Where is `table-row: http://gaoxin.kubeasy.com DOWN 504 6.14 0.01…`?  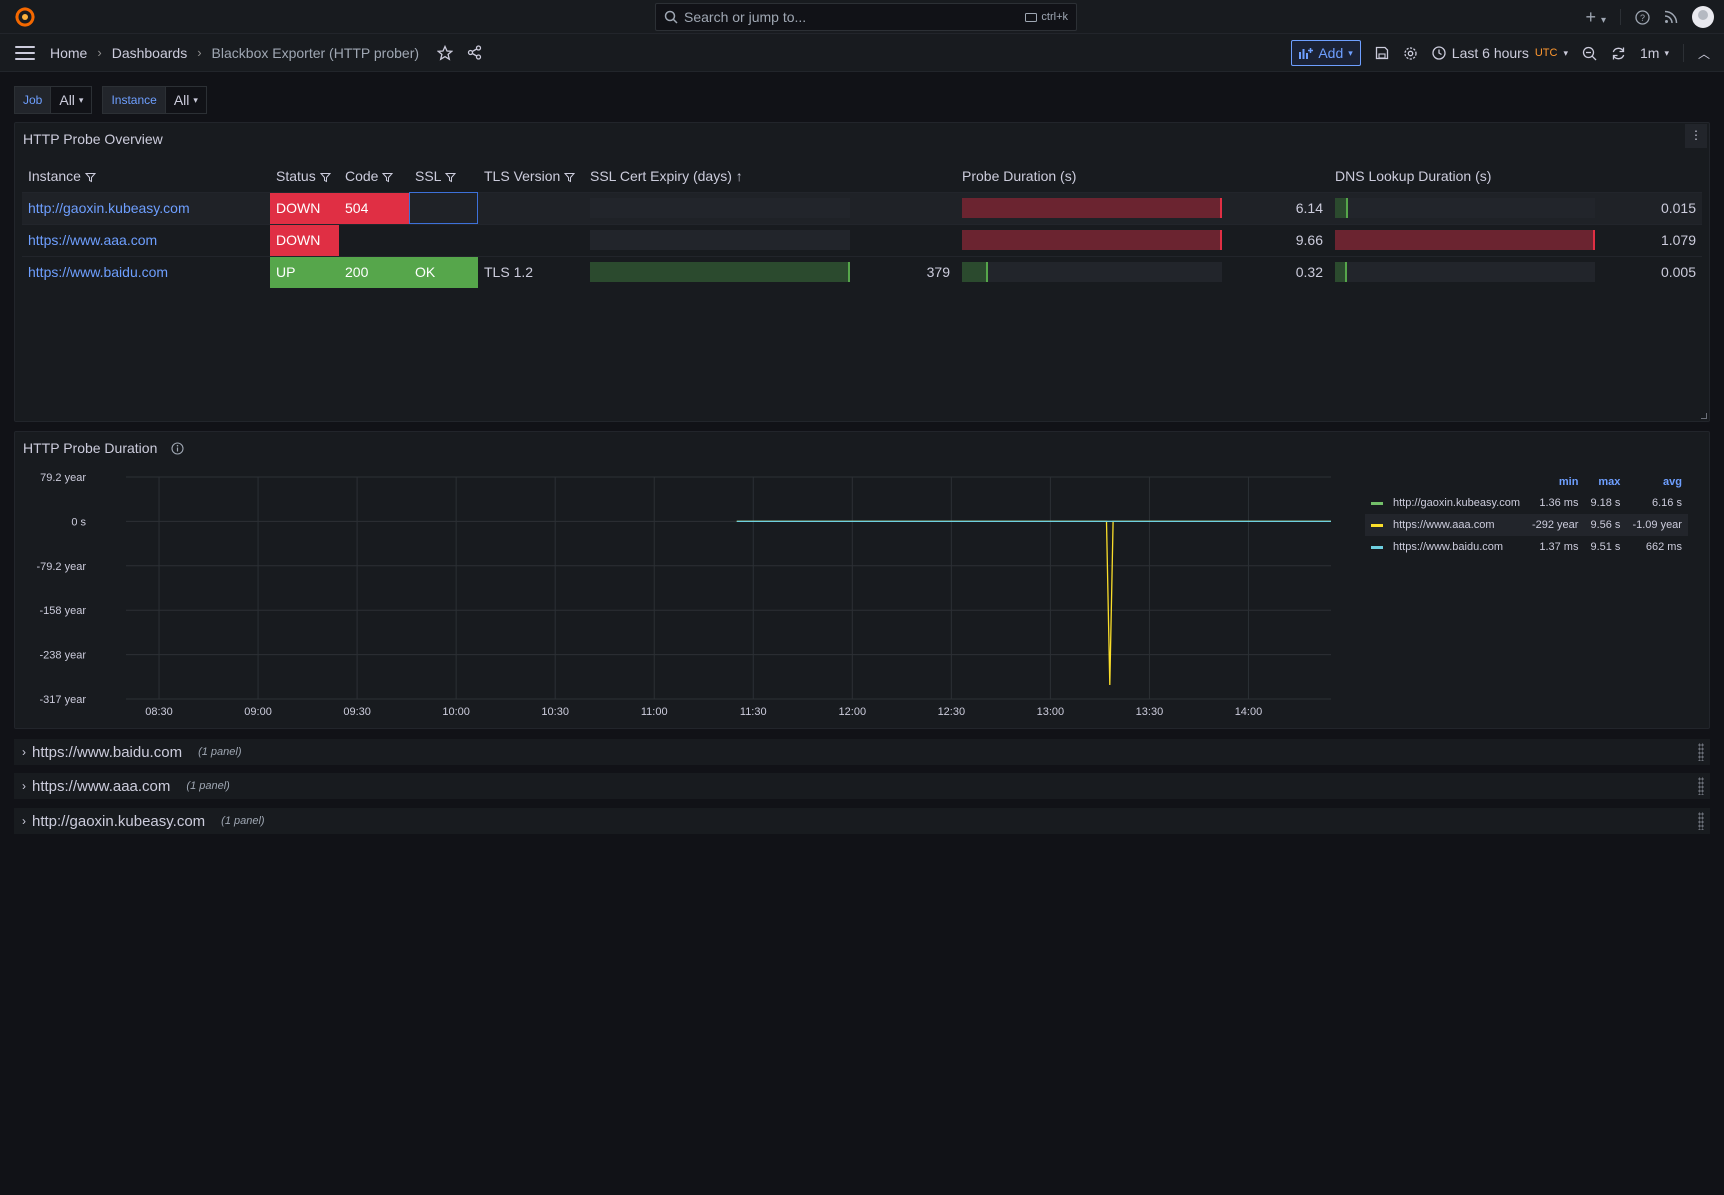 table-row: http://gaoxin.kubeasy.com DOWN 504 6.14 0.01… is located at coordinates (862, 207).